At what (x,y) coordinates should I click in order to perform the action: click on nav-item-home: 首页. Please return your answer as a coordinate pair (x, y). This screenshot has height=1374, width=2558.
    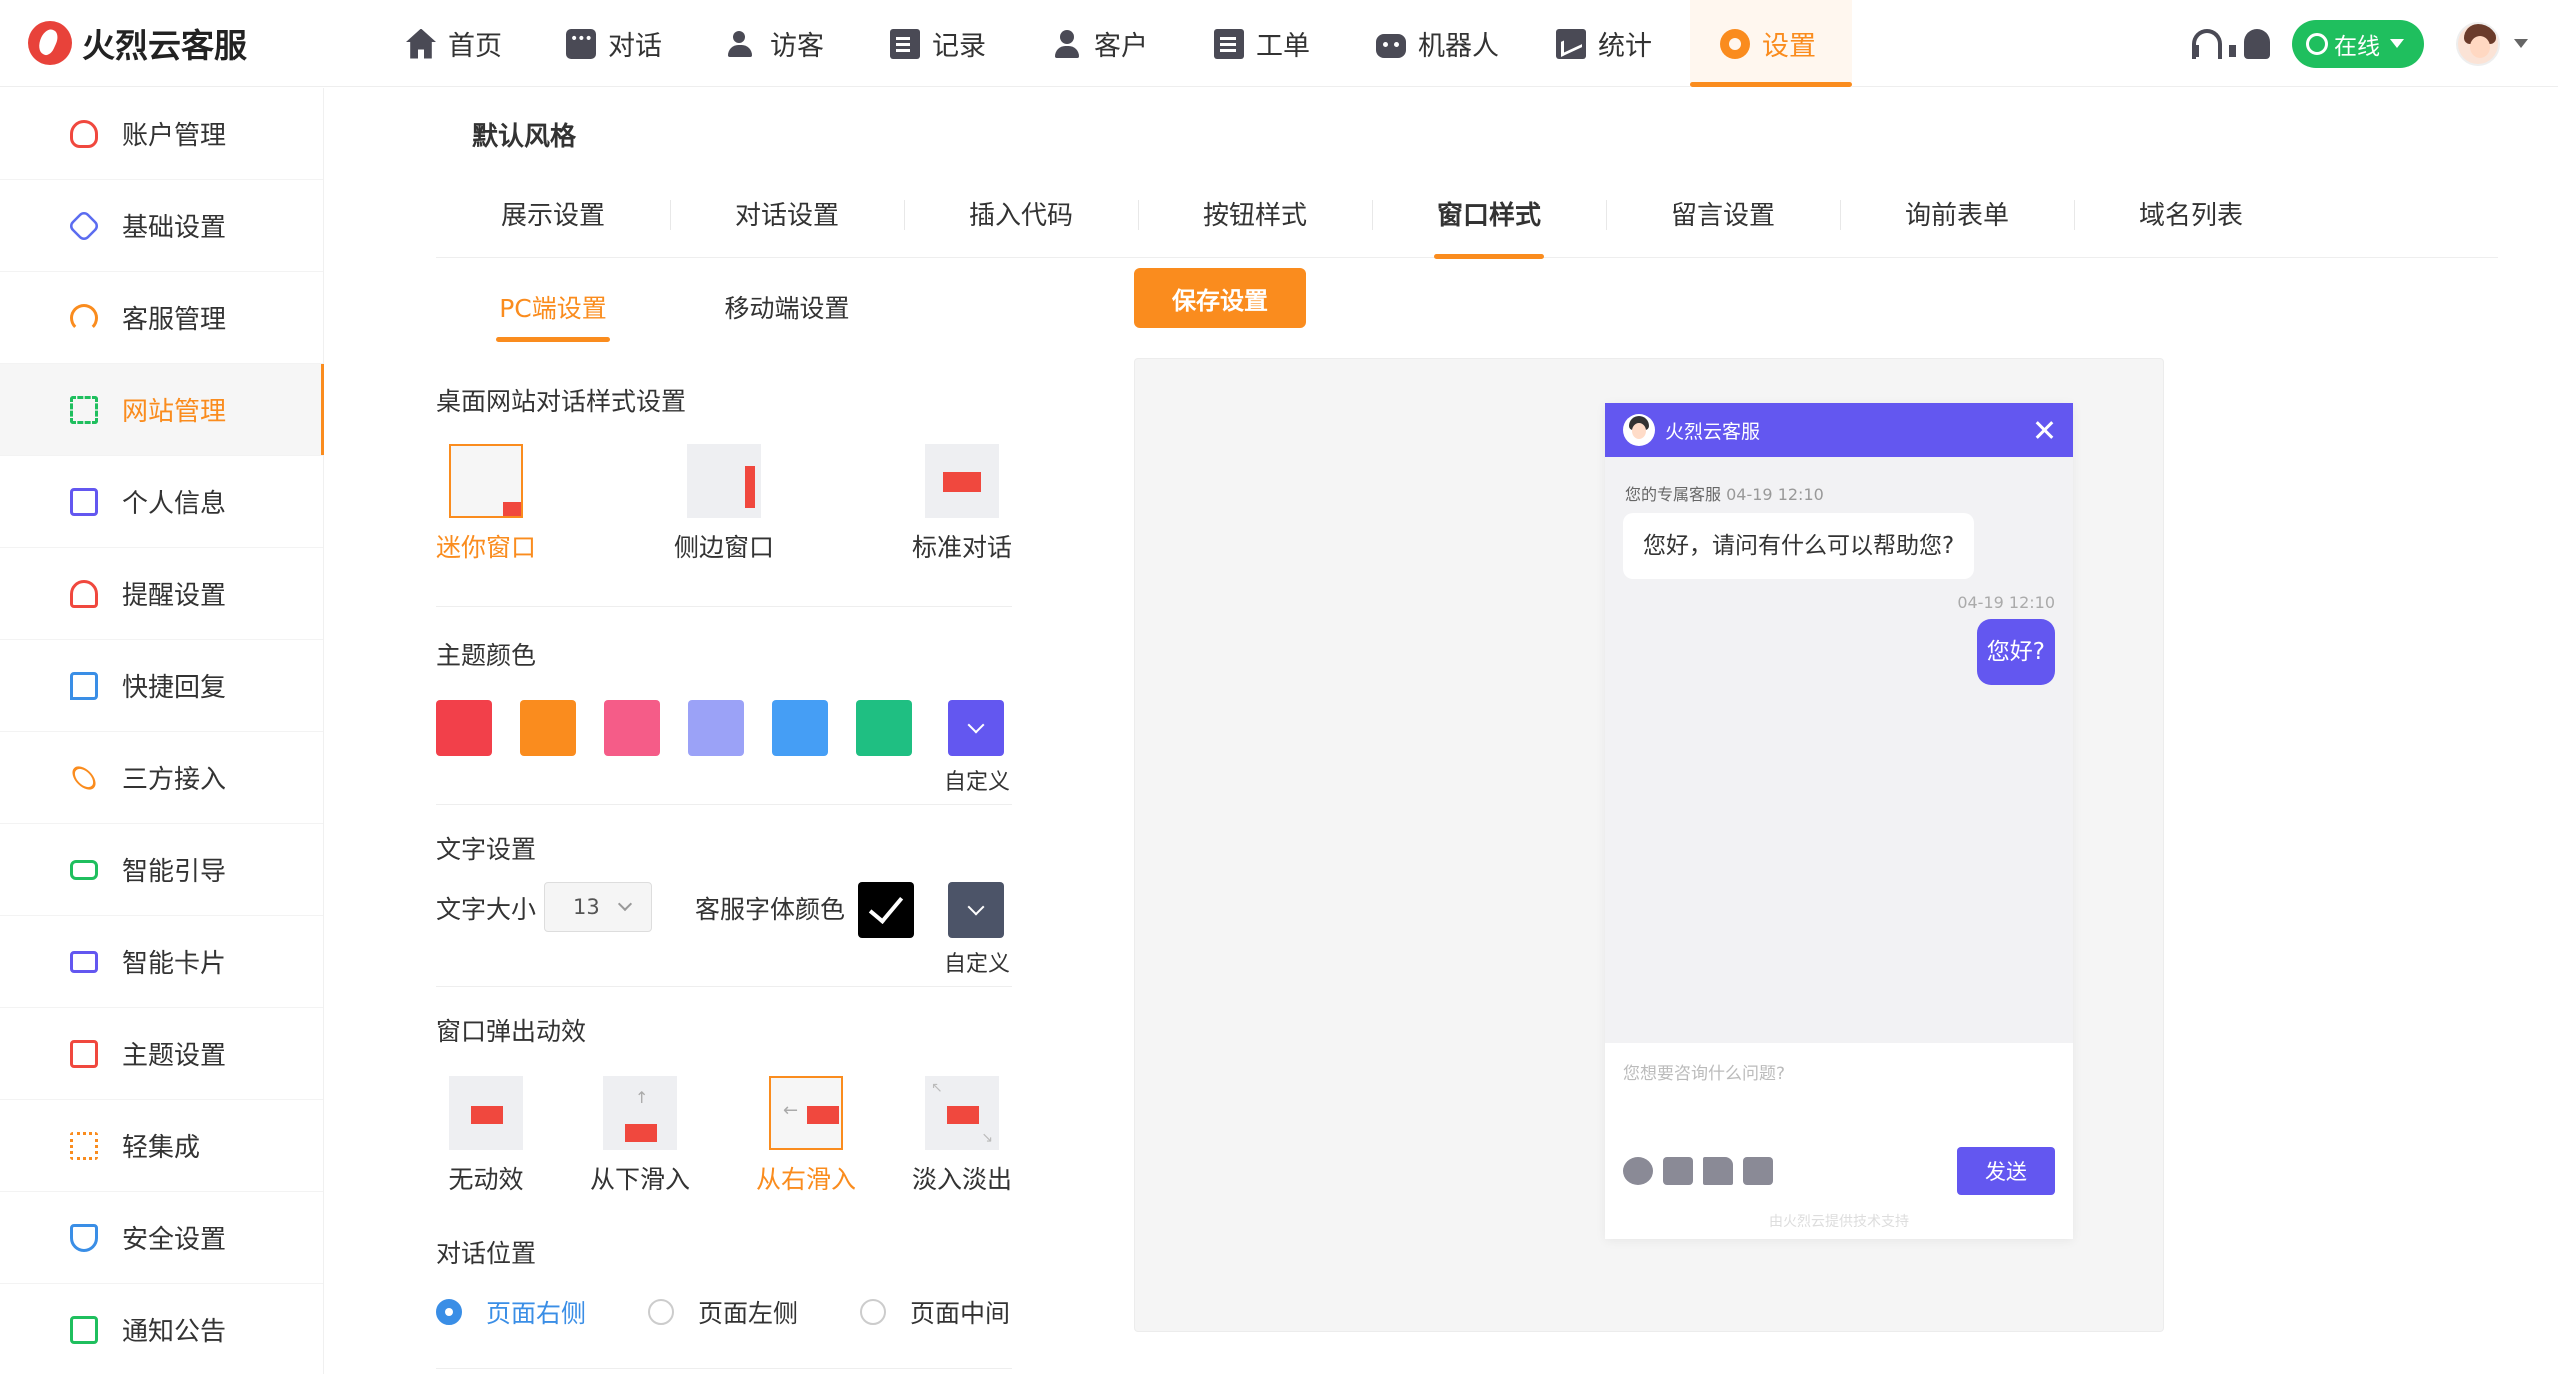
    Looking at the image, I should click on (456, 43).